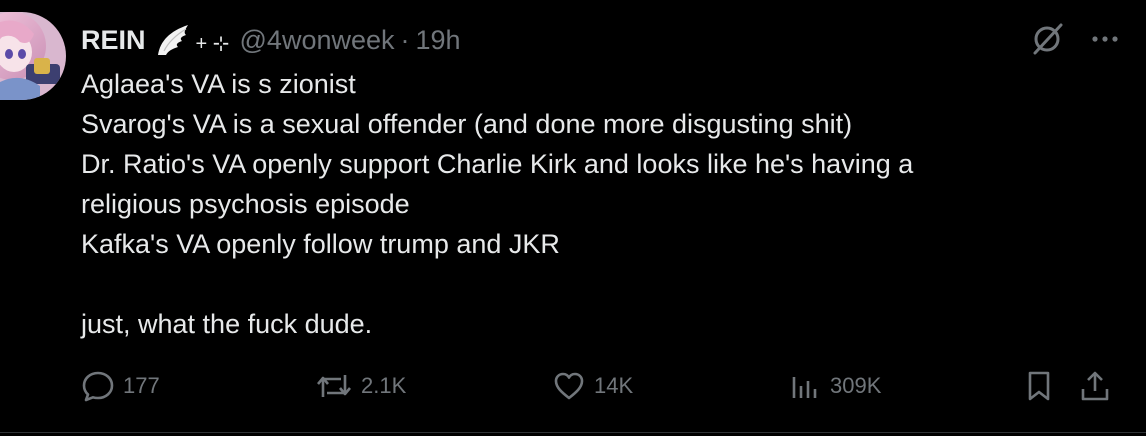  What do you see at coordinates (601, 284) in the screenshot?
I see `post-text-blank-line` at bounding box center [601, 284].